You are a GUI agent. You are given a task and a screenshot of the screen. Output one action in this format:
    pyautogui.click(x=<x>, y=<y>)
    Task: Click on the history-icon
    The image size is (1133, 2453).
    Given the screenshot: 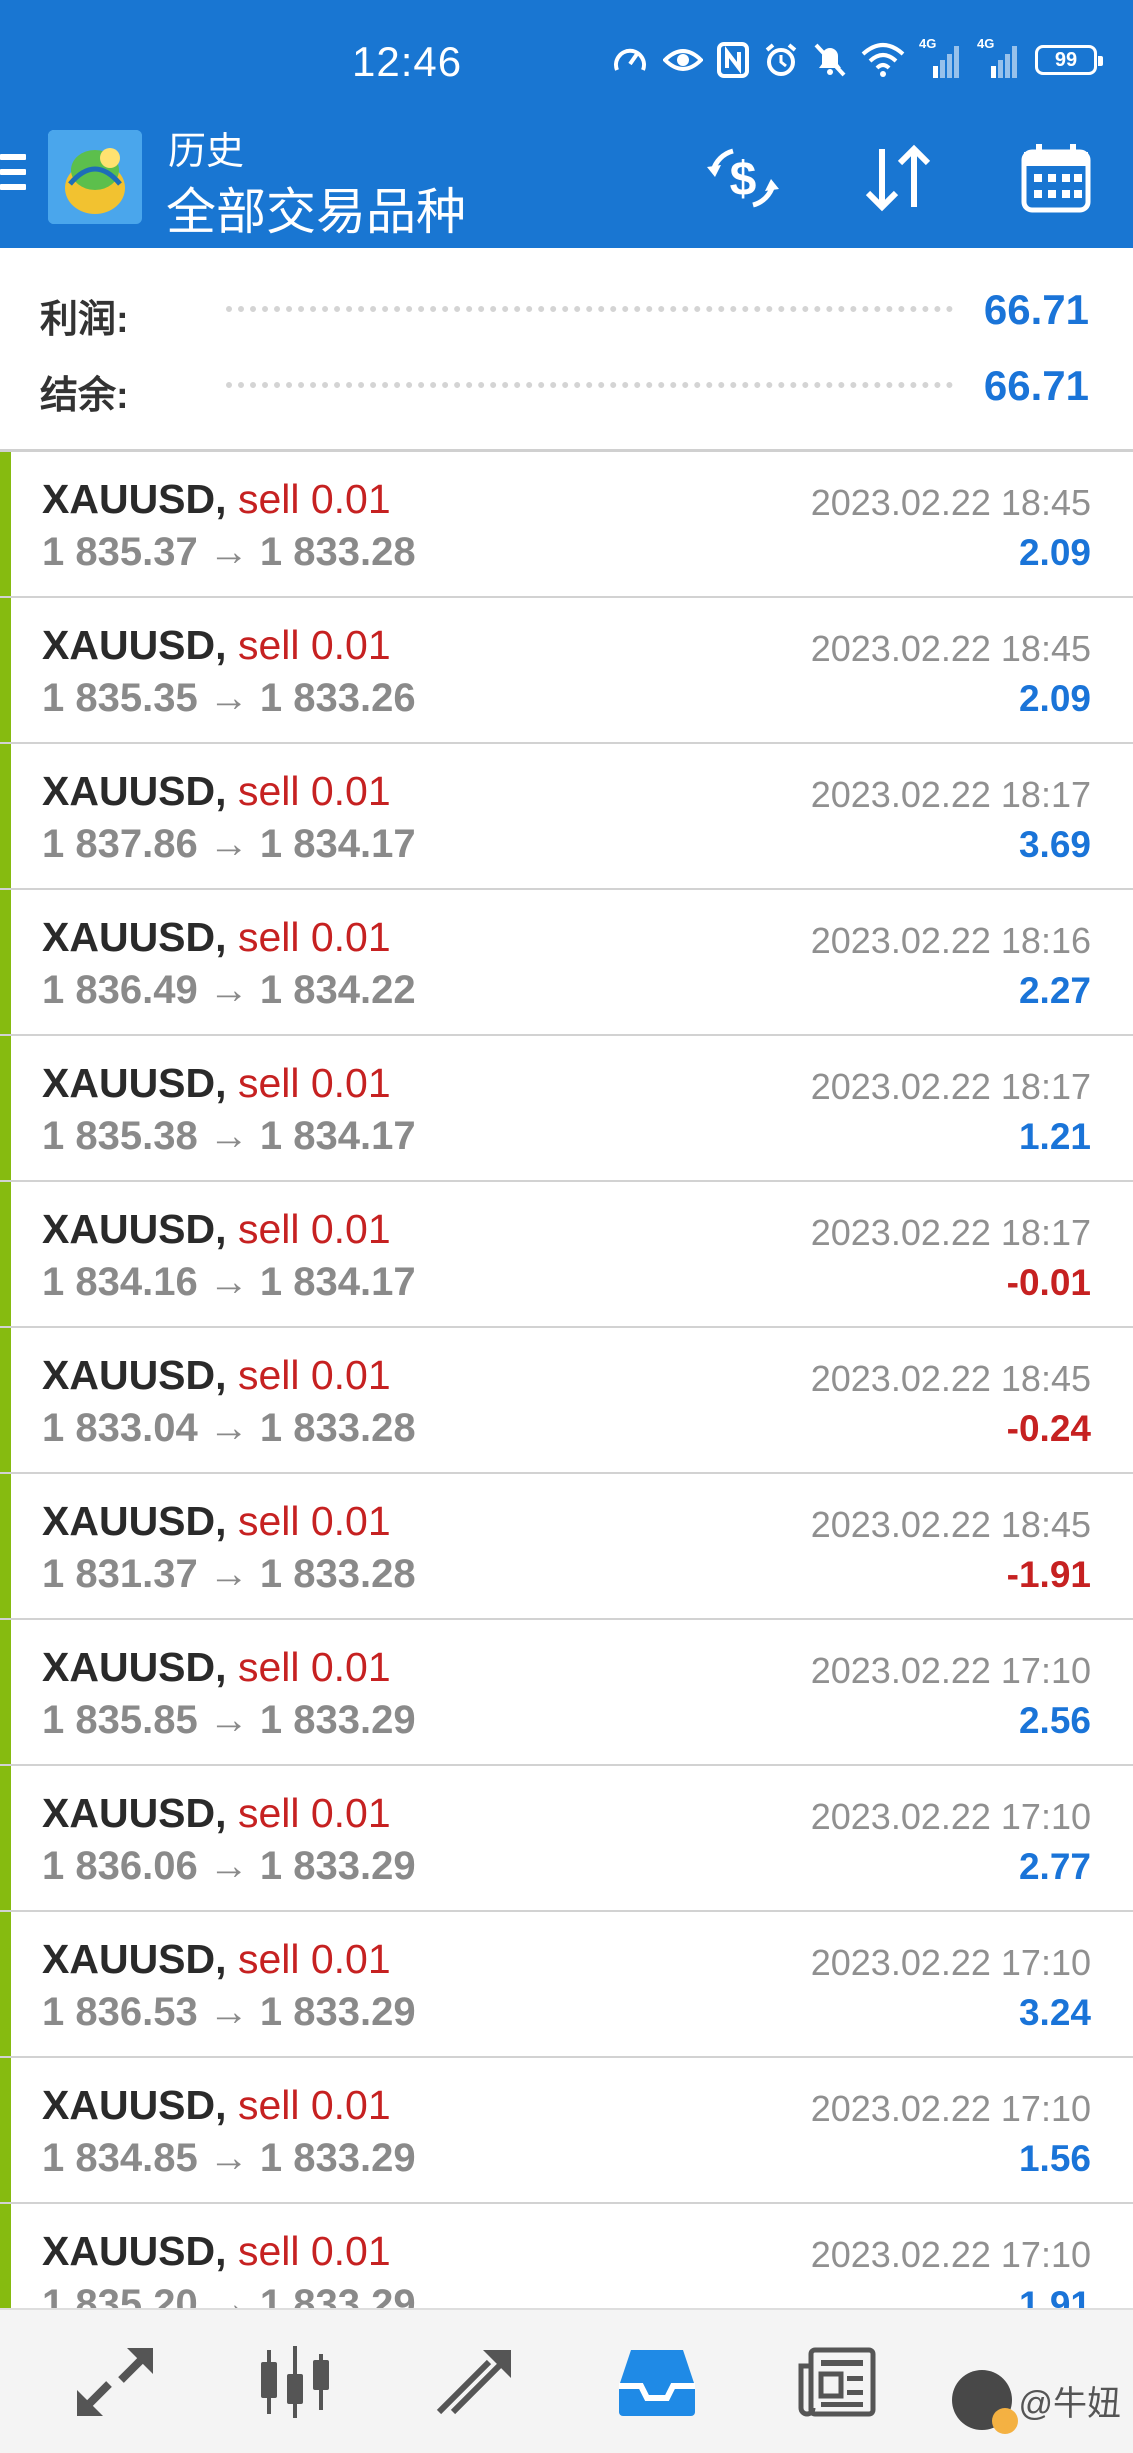 What is the action you would take?
    pyautogui.click(x=657, y=2382)
    